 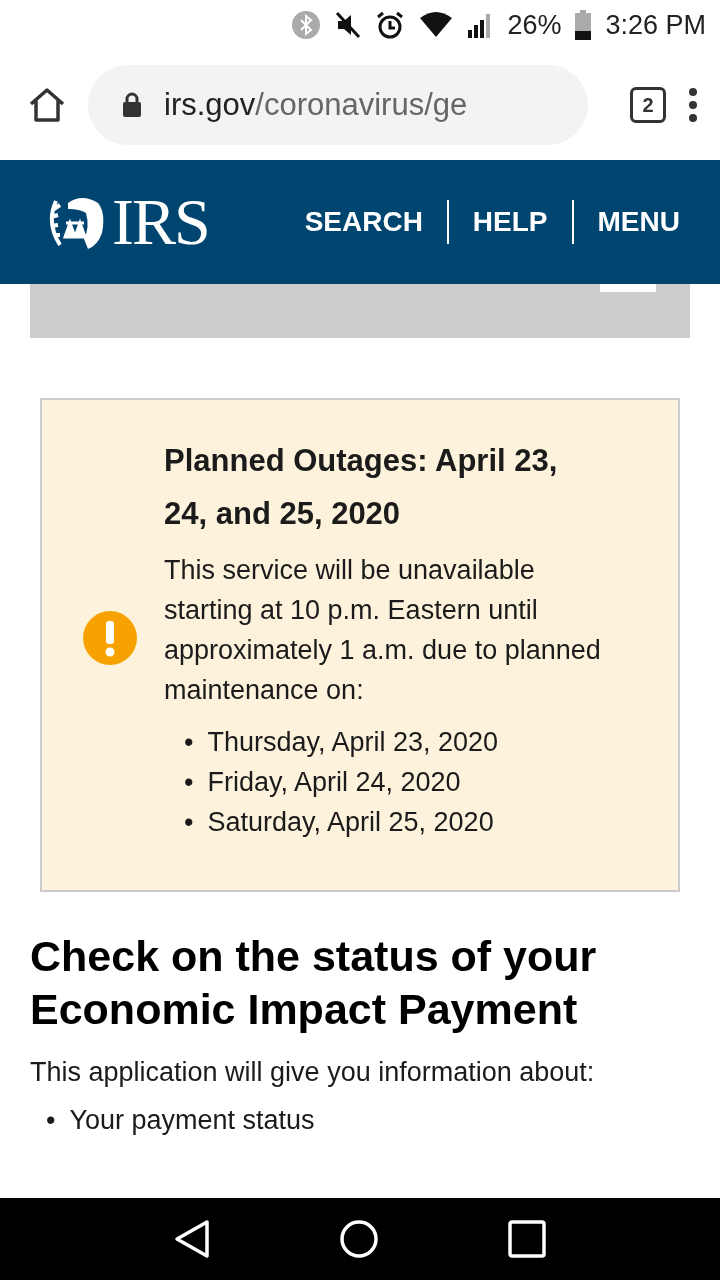 What do you see at coordinates (348, 25) in the screenshot?
I see `muted-speaker-icon` at bounding box center [348, 25].